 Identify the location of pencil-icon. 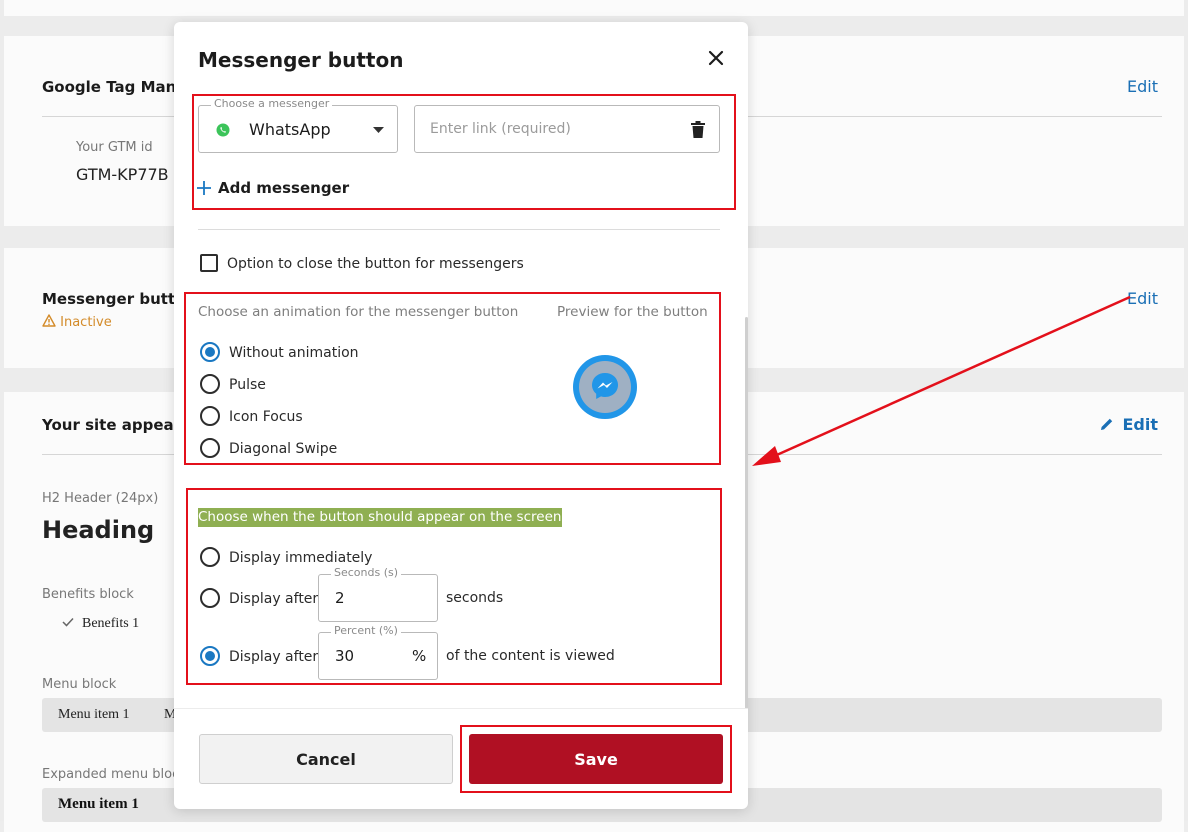
(1107, 424).